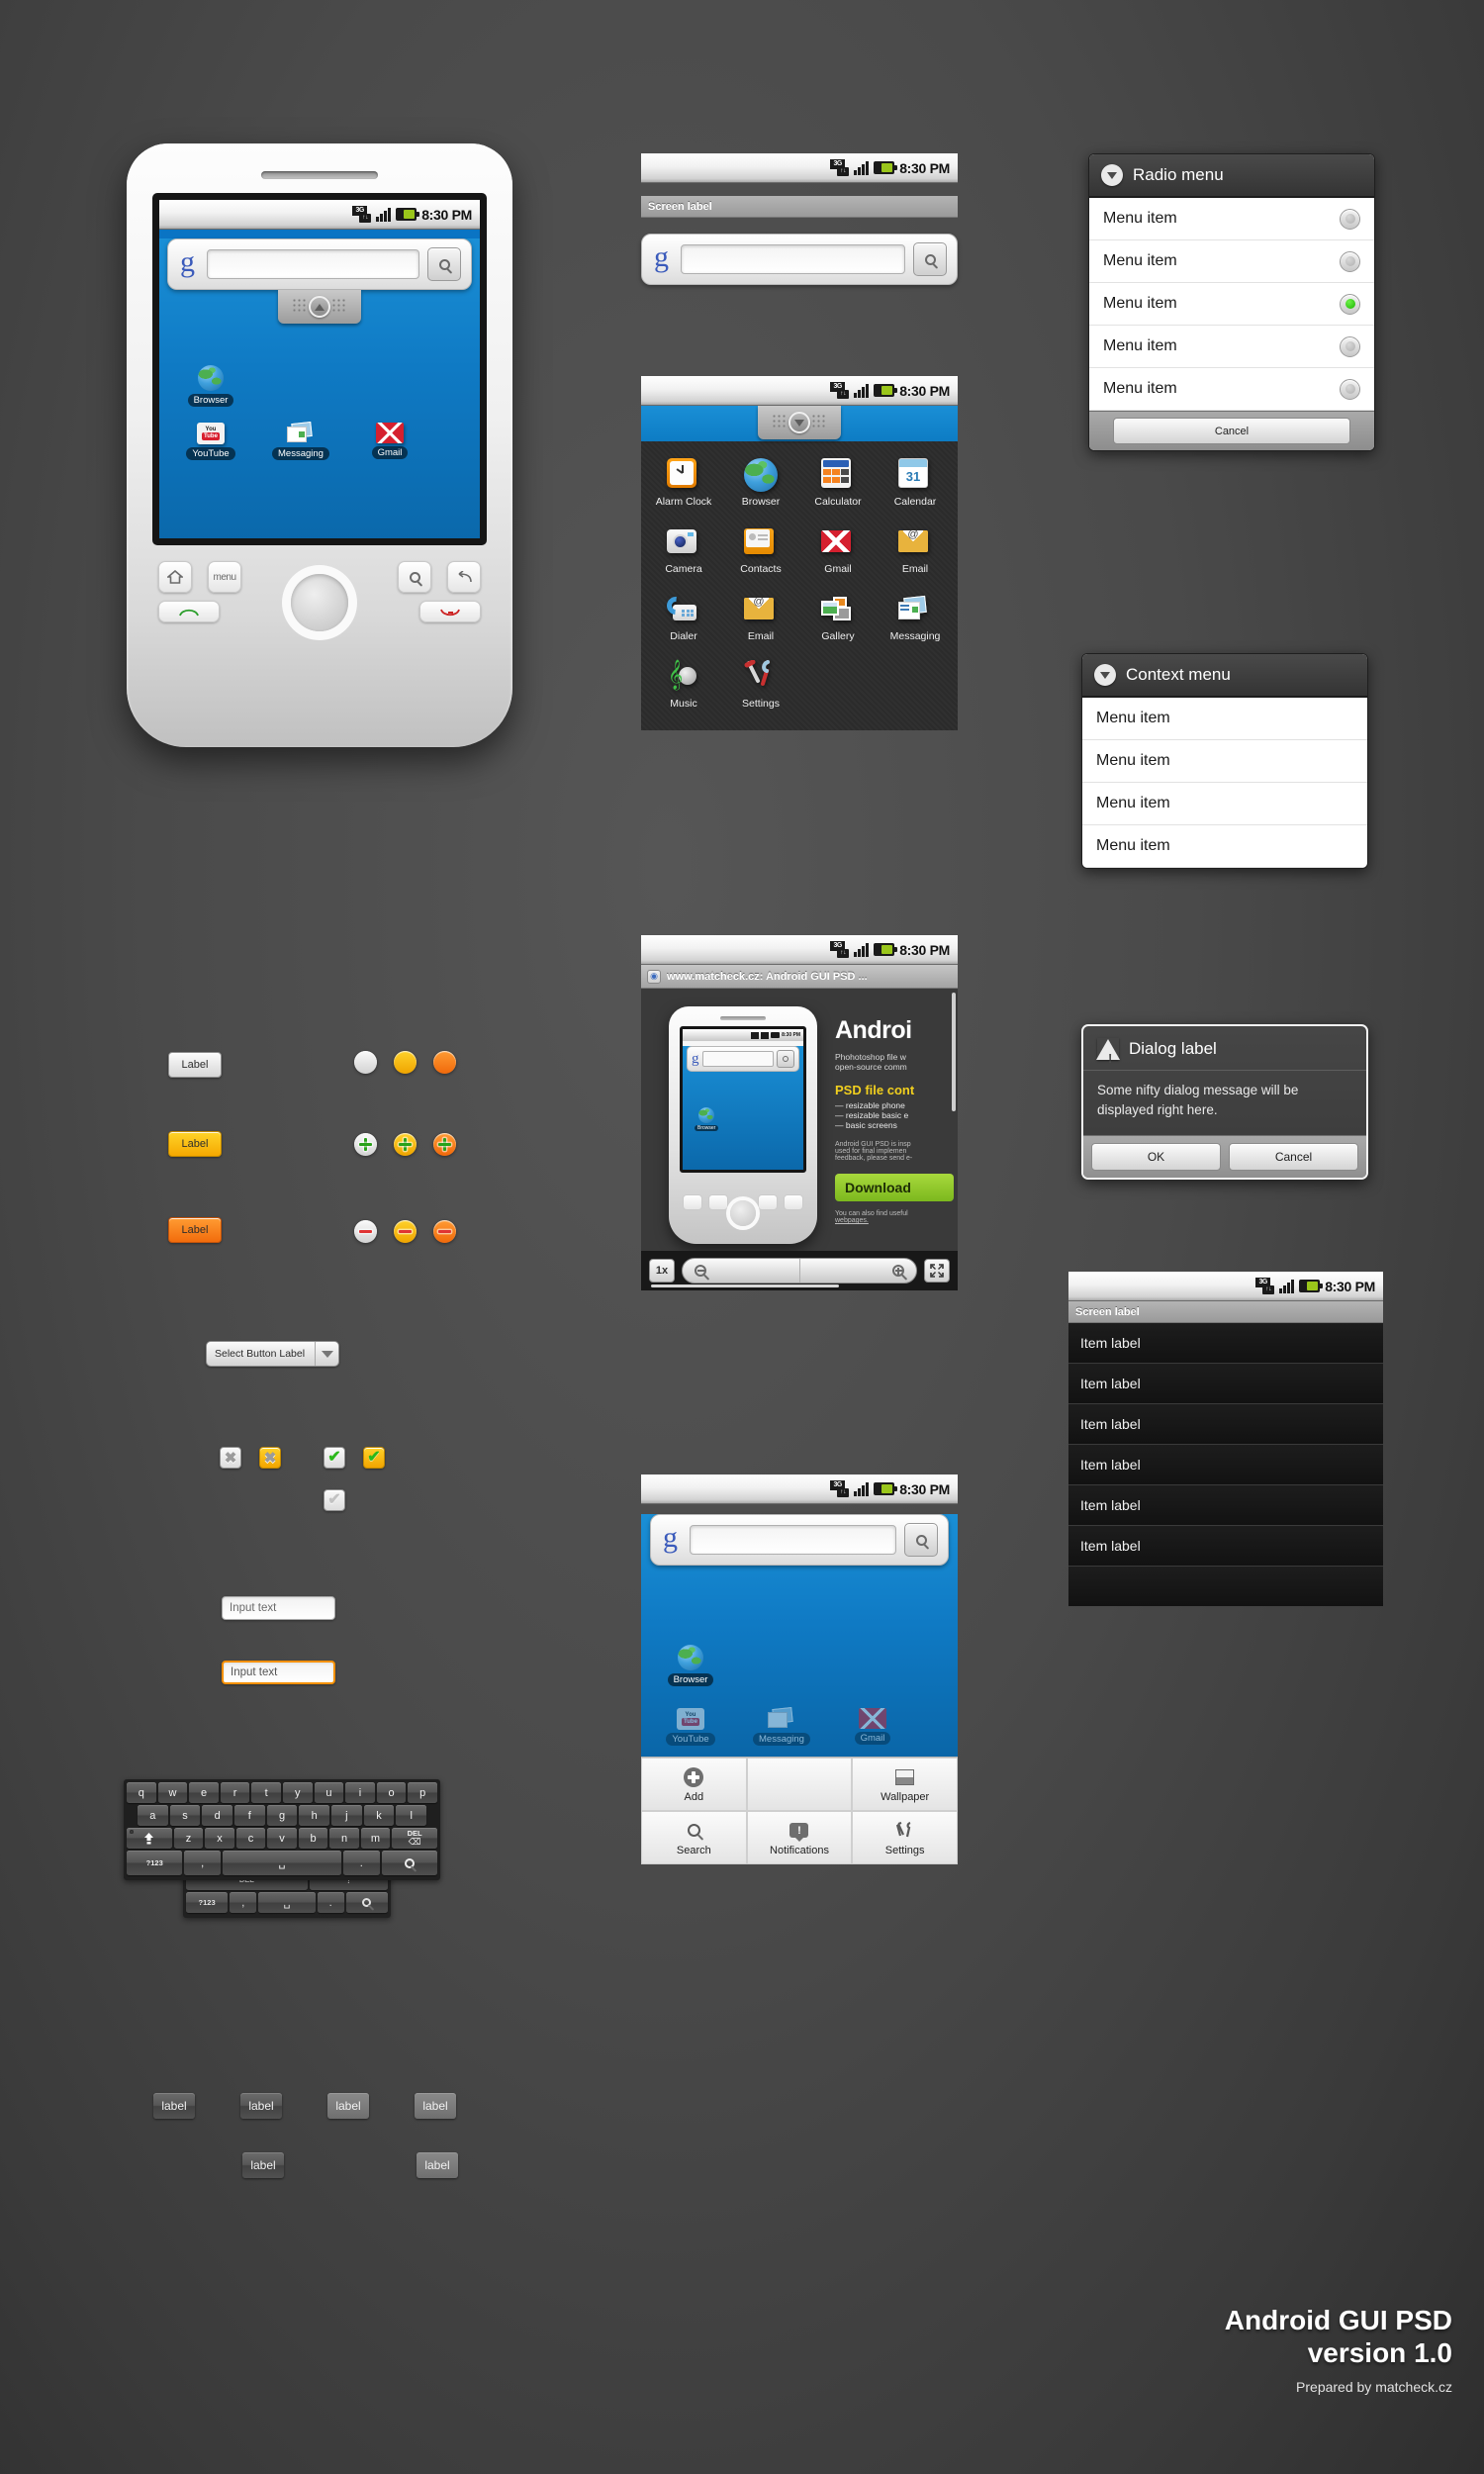 The height and width of the screenshot is (2474, 1484). I want to click on key-w: w, so click(172, 1793).